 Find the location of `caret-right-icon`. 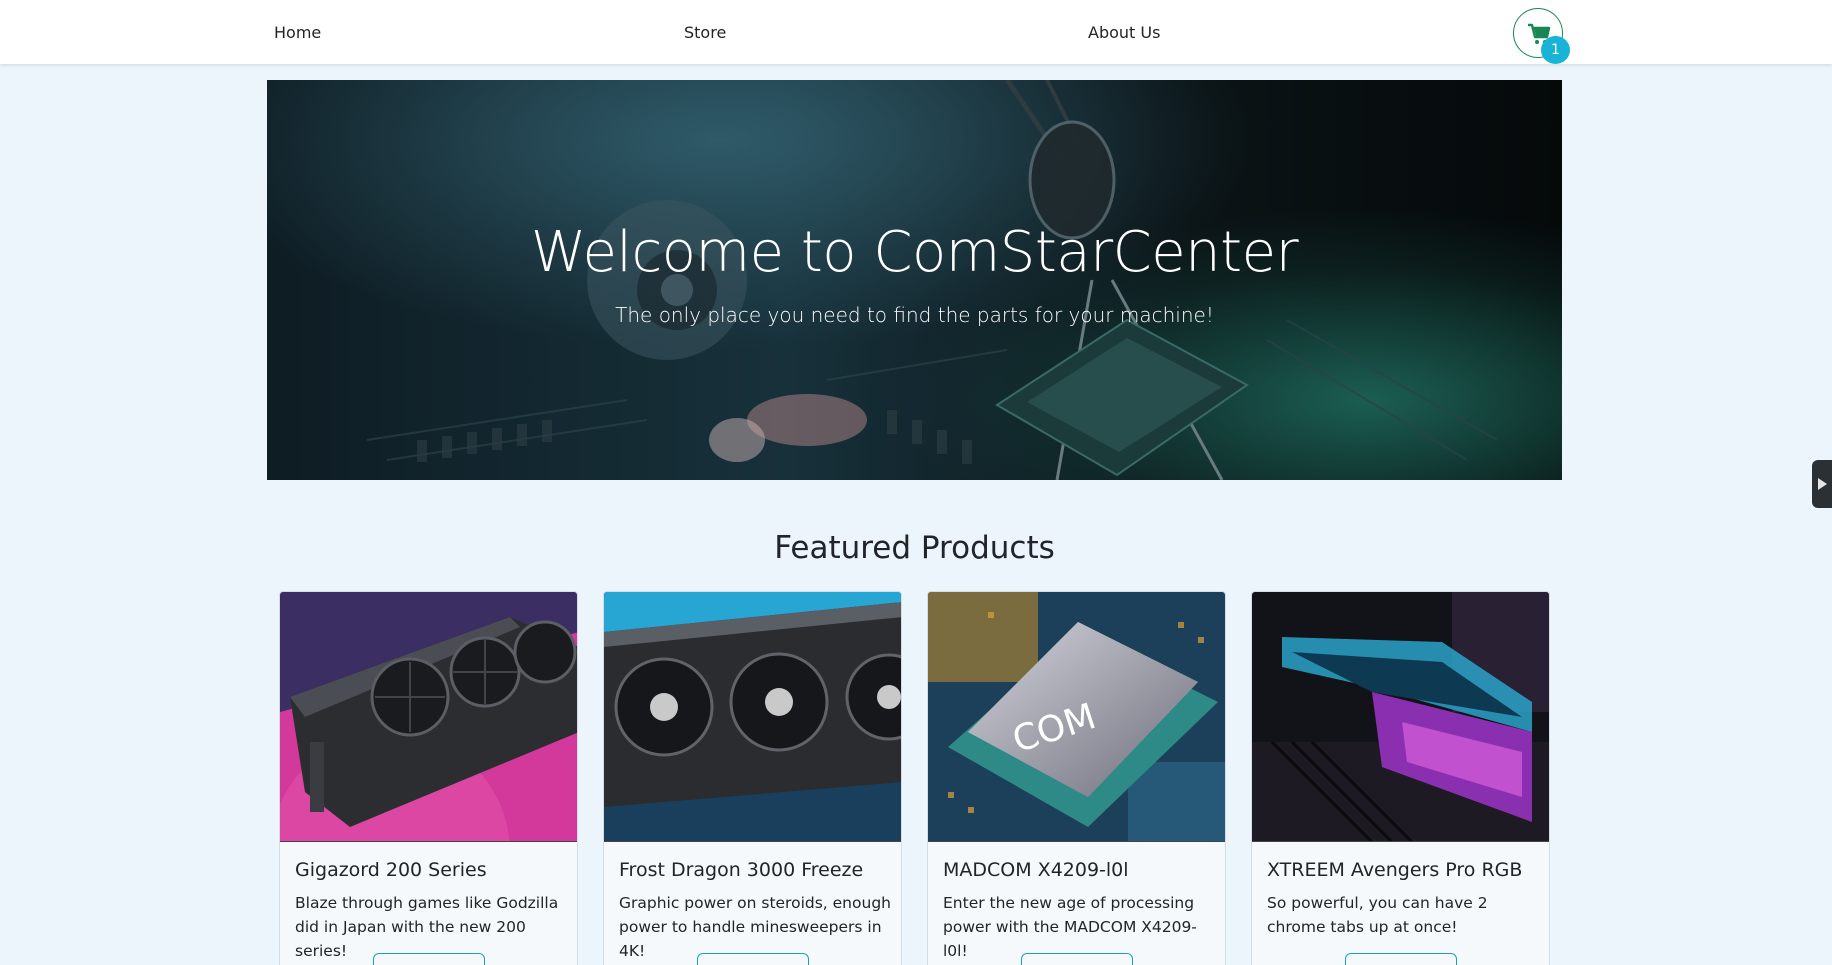

caret-right-icon is located at coordinates (1822, 484).